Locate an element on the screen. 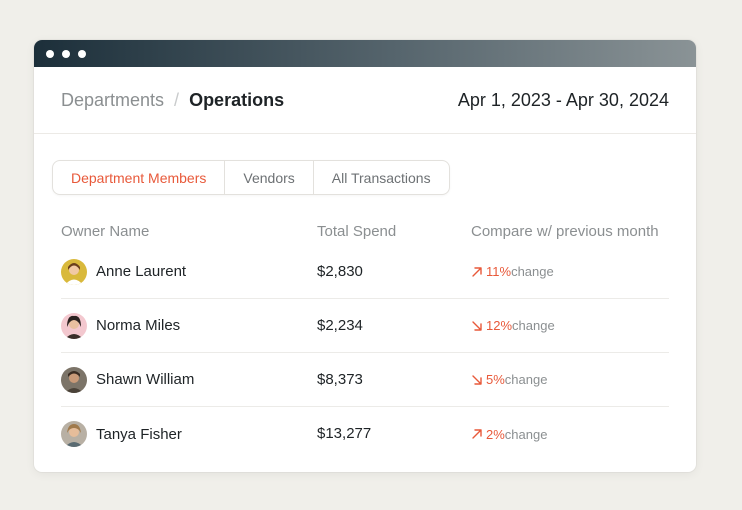 The width and height of the screenshot is (742, 510). date-range-picker: Apr 1, 2023 - Apr 30, 2024 is located at coordinates (563, 100).